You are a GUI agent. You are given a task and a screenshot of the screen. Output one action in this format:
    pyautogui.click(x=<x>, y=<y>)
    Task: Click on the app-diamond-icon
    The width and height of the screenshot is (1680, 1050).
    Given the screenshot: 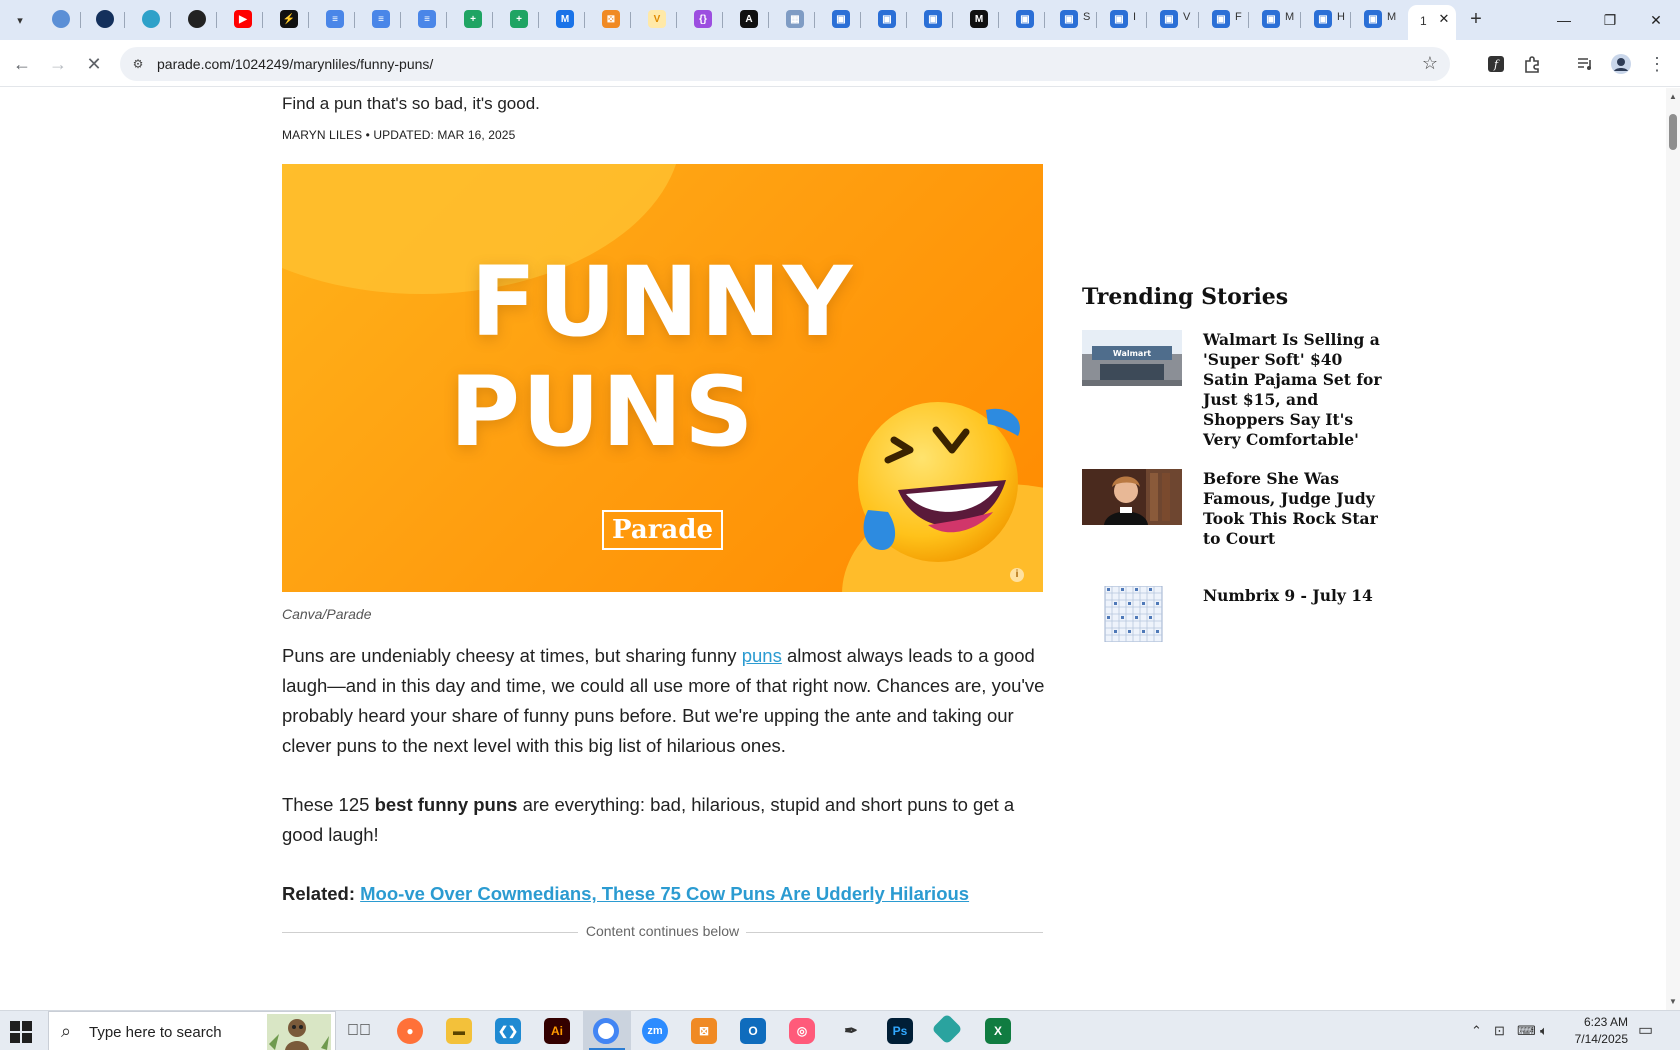 What is the action you would take?
    pyautogui.click(x=947, y=1029)
    